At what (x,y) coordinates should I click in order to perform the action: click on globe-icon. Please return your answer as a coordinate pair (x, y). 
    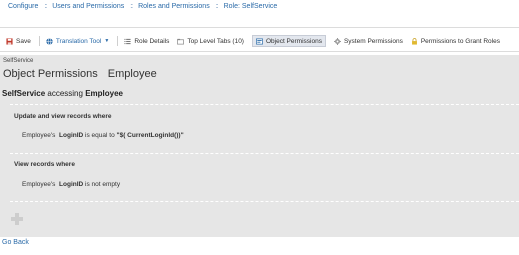
    Looking at the image, I should click on (49, 41).